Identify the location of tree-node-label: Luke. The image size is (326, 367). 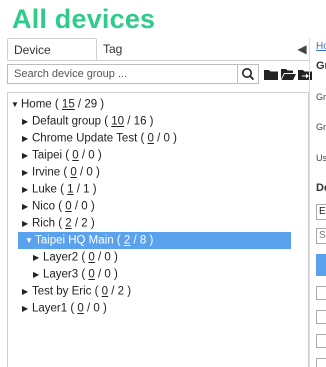
(44, 189).